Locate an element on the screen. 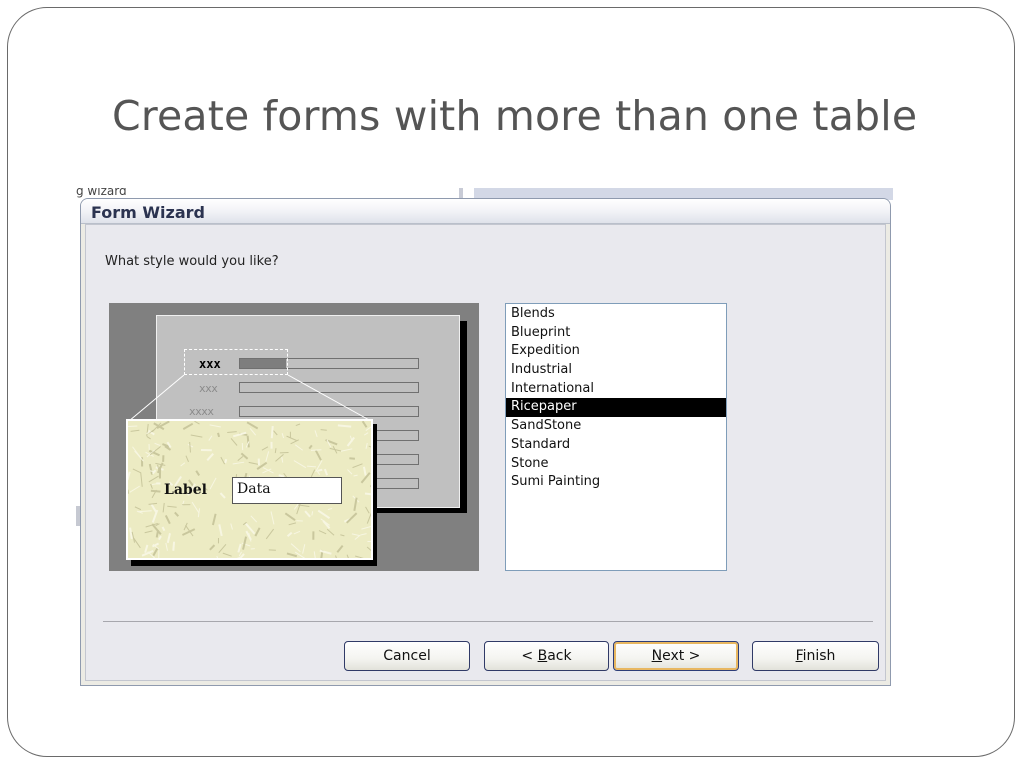 Image resolution: width=1024 pixels, height=768 pixels. style-option-blends: Blends is located at coordinates (616, 314).